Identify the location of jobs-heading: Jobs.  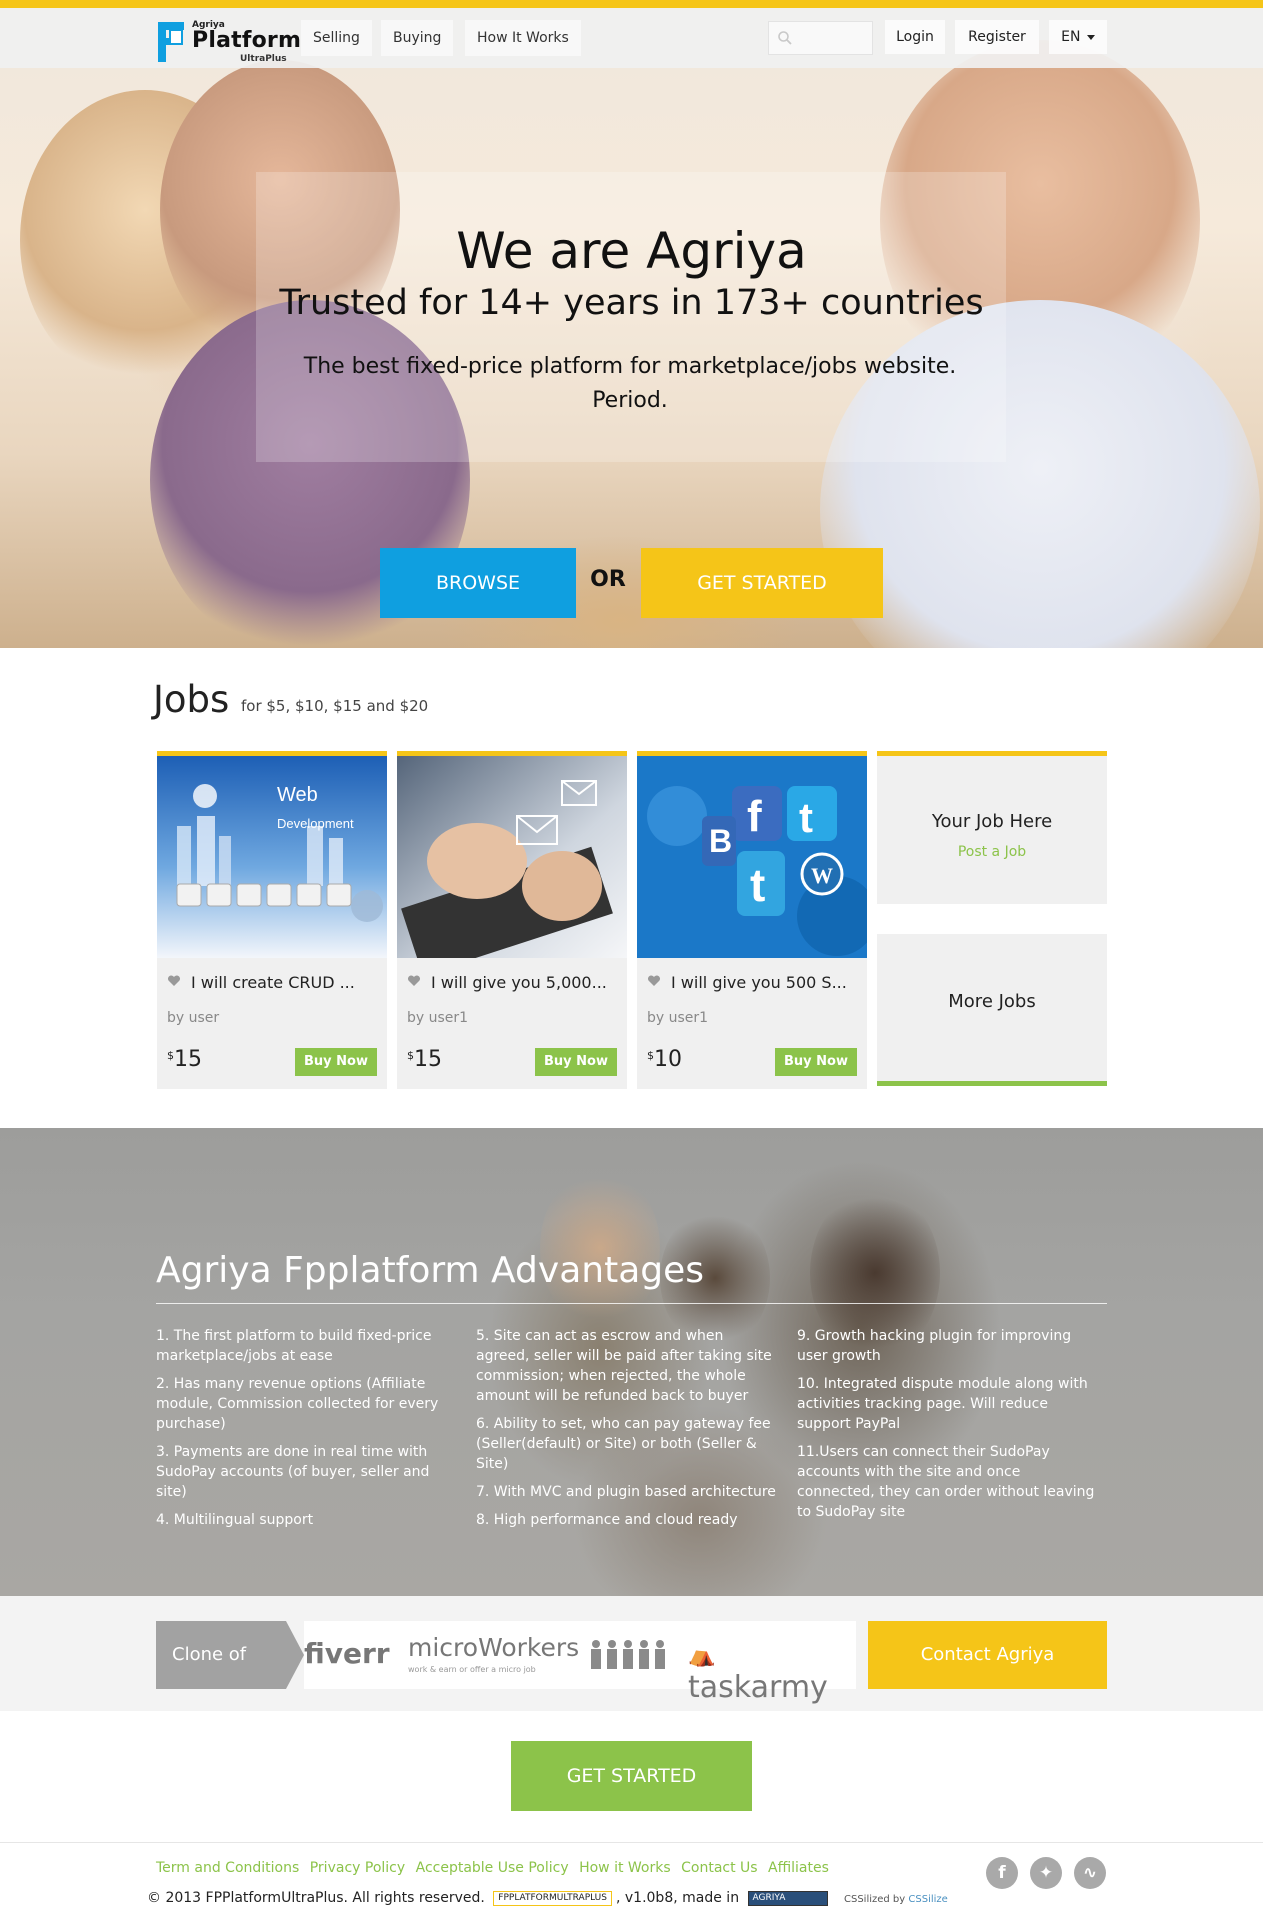
(191, 699).